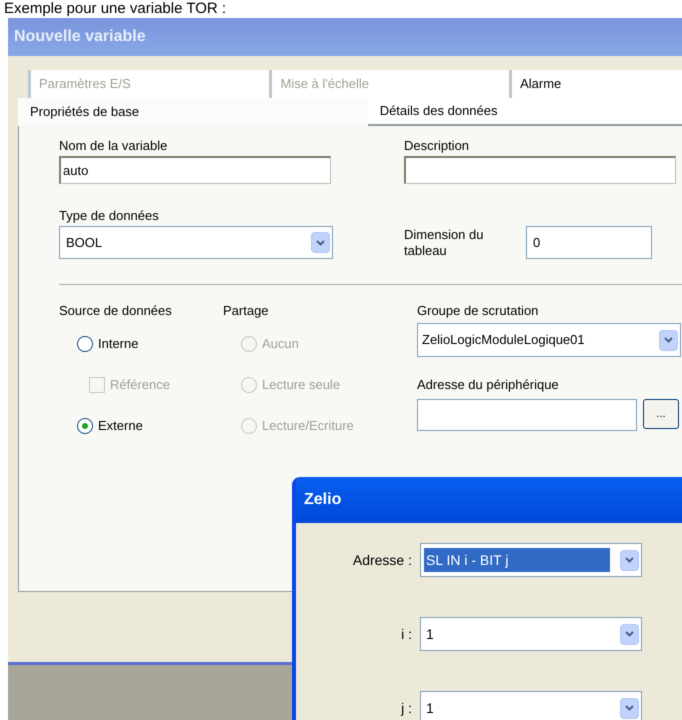 Image resolution: width=682 pixels, height=720 pixels. Describe the element at coordinates (280, 343) in the screenshot. I see `option-label: Aucun` at that location.